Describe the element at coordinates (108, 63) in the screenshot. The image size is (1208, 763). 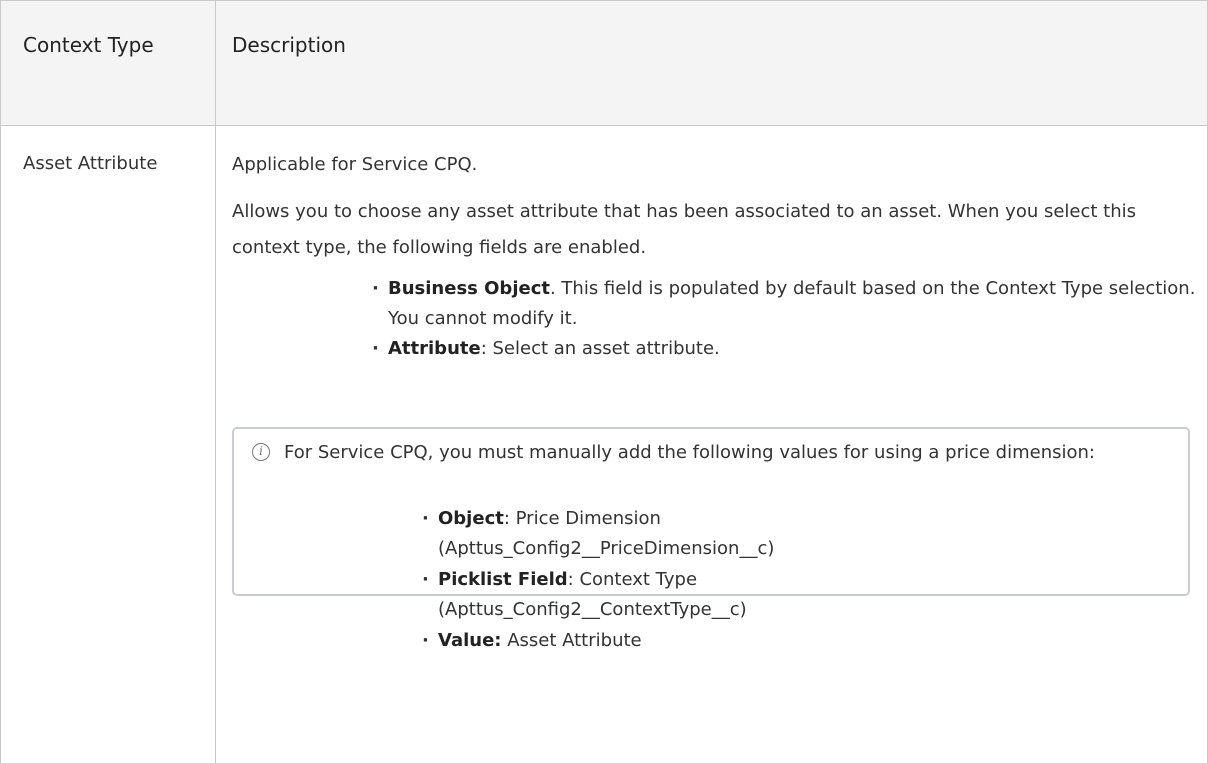
I see `header-context-type: Context Type` at that location.